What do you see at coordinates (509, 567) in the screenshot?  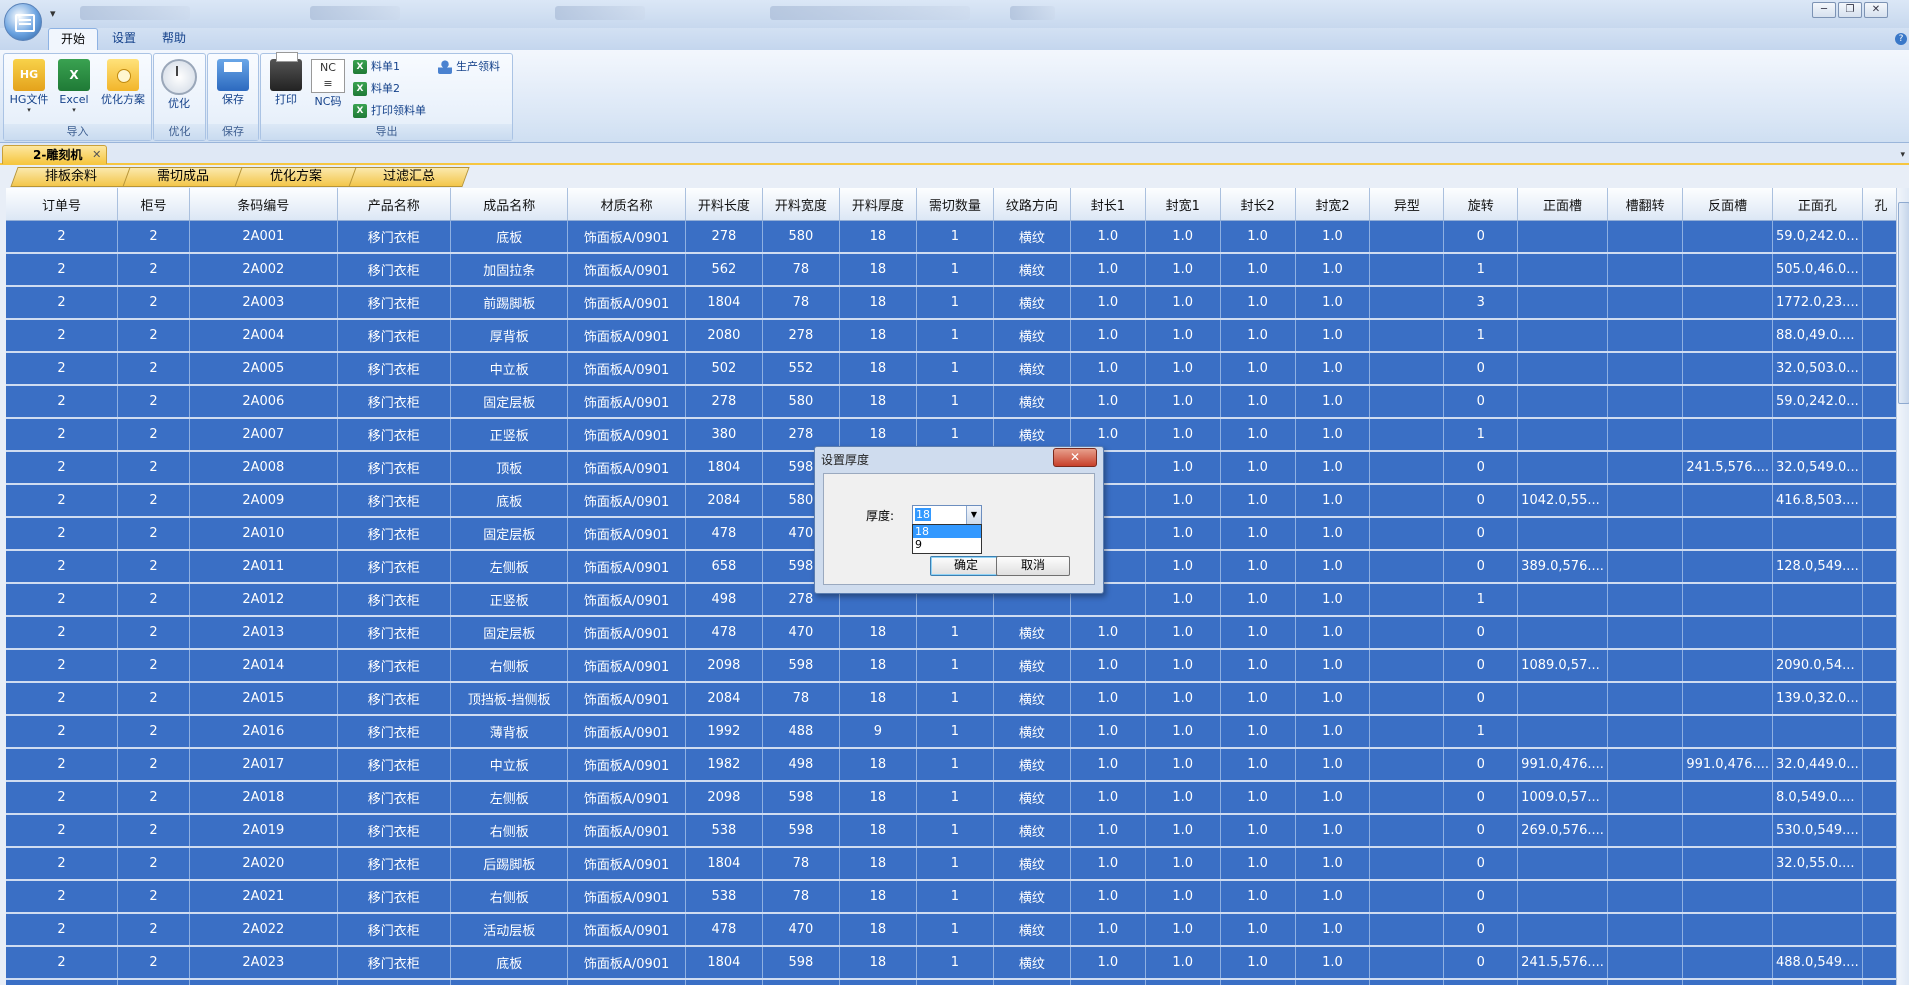 I see `cell-part-name: 左侧板` at bounding box center [509, 567].